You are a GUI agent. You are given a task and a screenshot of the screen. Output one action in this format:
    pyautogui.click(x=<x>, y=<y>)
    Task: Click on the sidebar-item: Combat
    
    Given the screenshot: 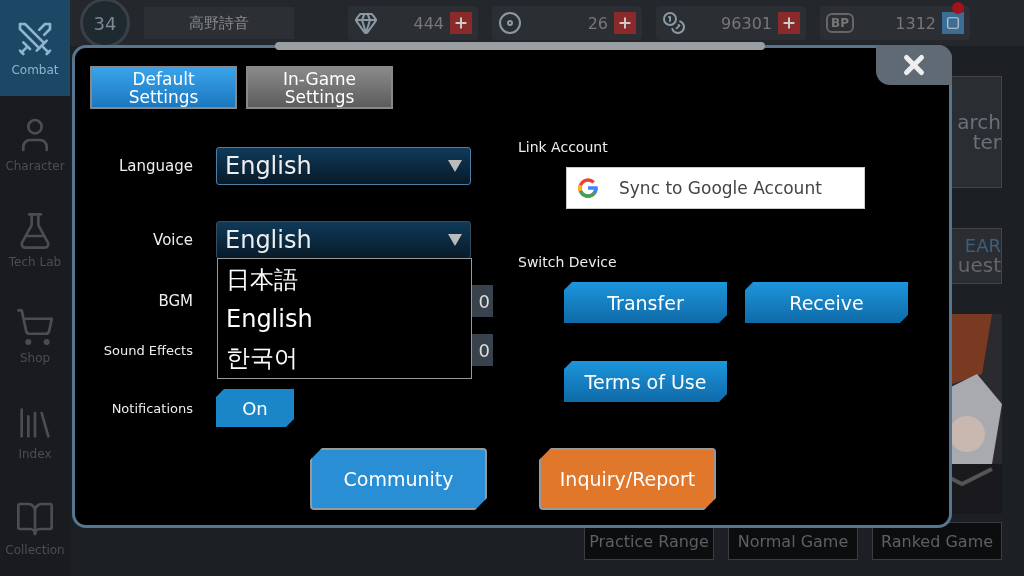 What is the action you would take?
    pyautogui.click(x=35, y=48)
    